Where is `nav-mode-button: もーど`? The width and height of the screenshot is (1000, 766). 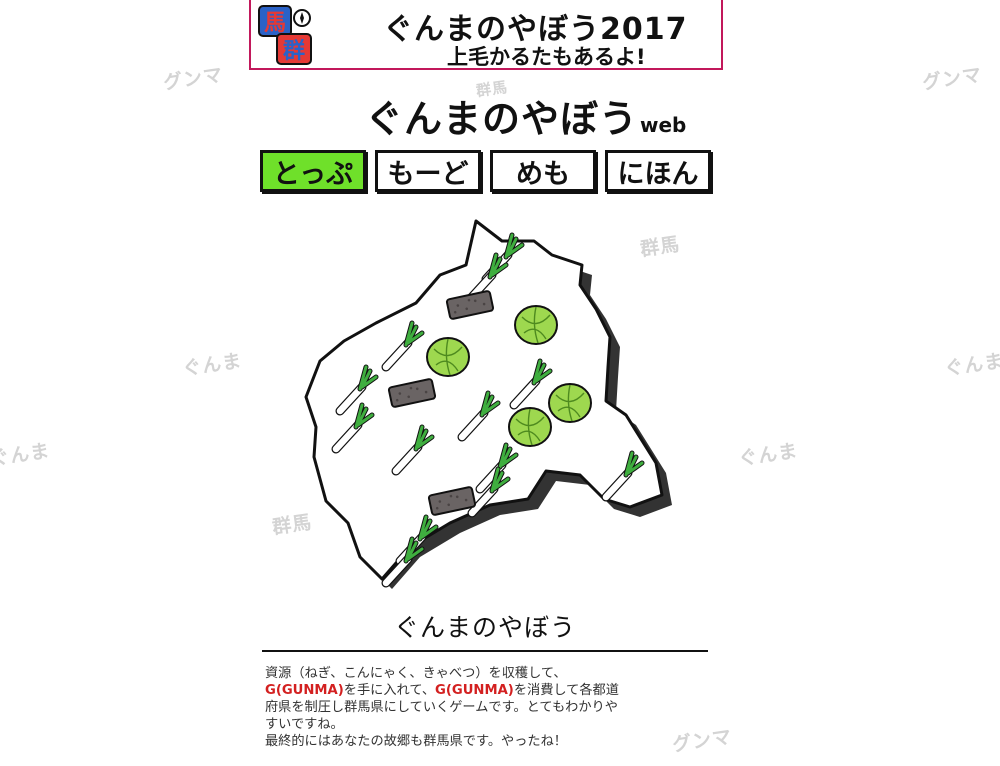
nav-mode-button: もーど is located at coordinates (428, 171).